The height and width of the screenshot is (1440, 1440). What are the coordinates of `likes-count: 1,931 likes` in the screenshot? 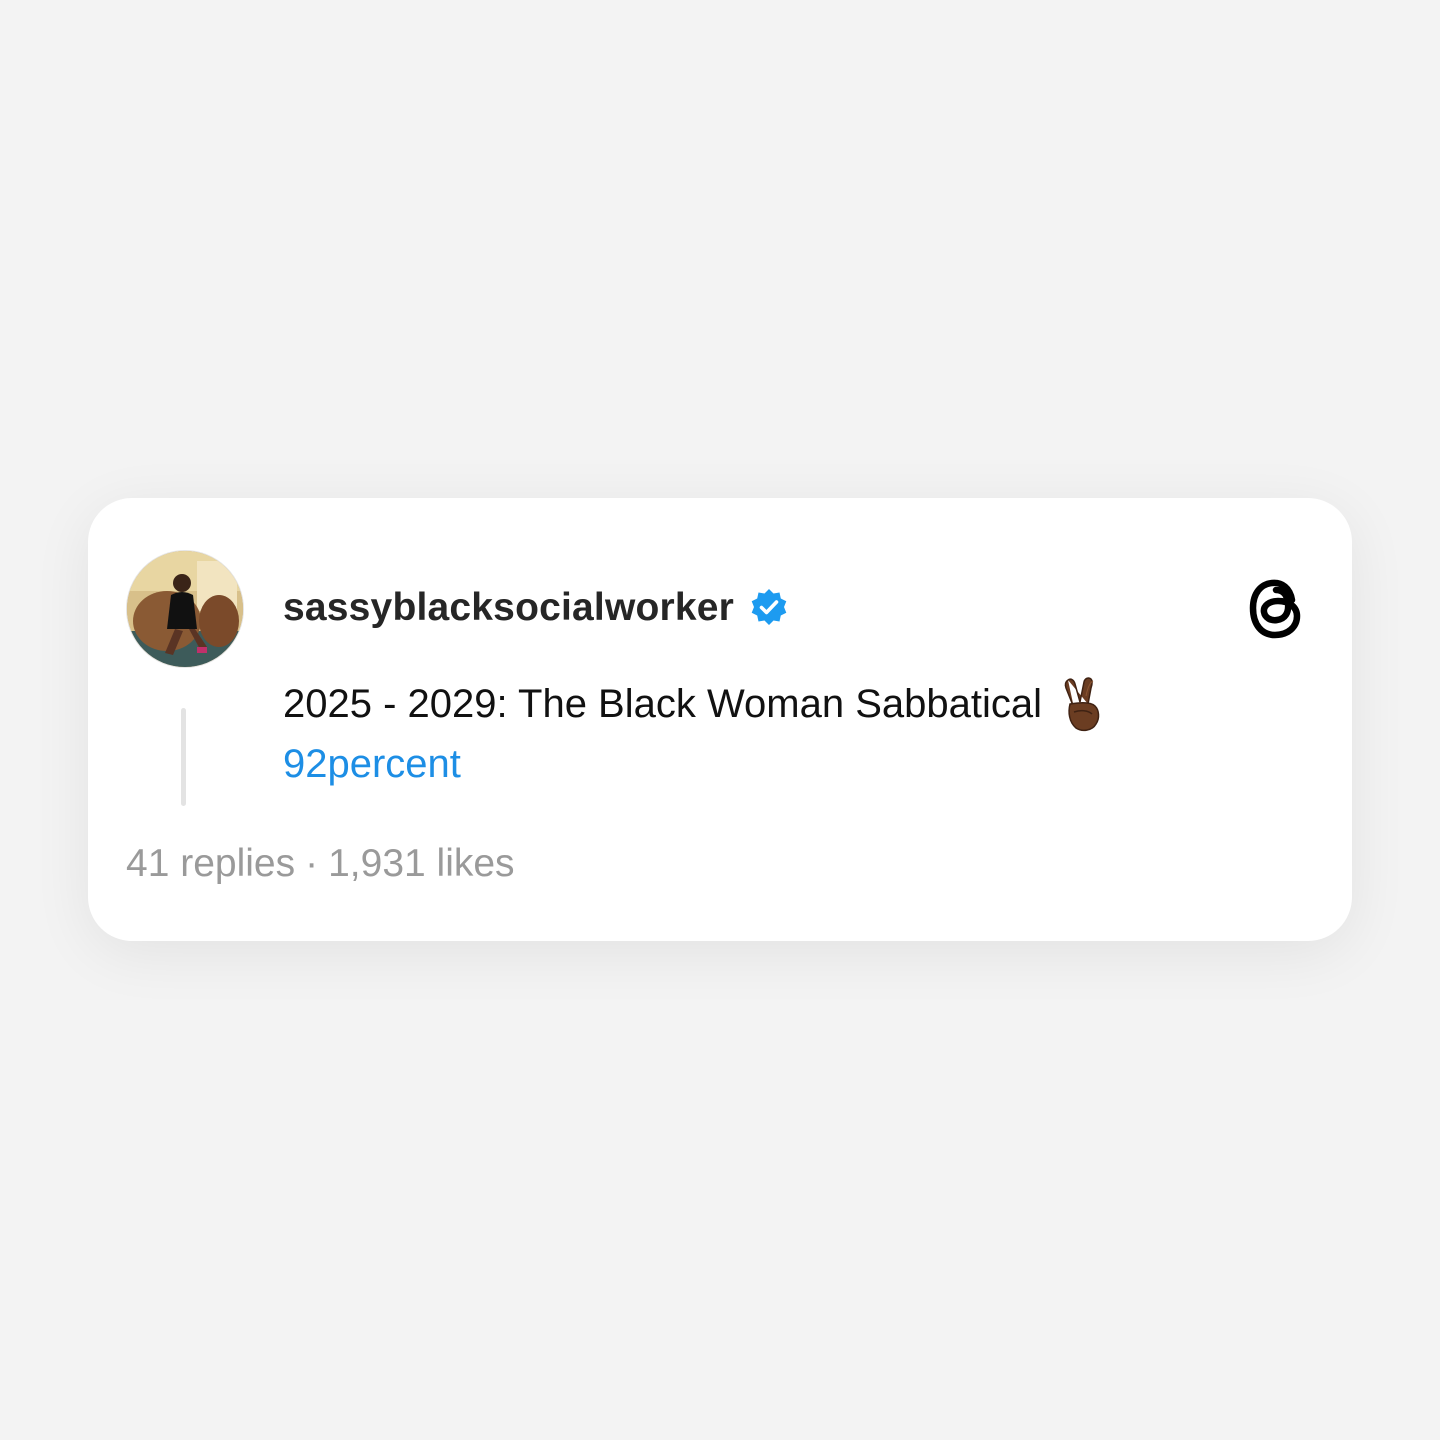 It's located at (421, 863).